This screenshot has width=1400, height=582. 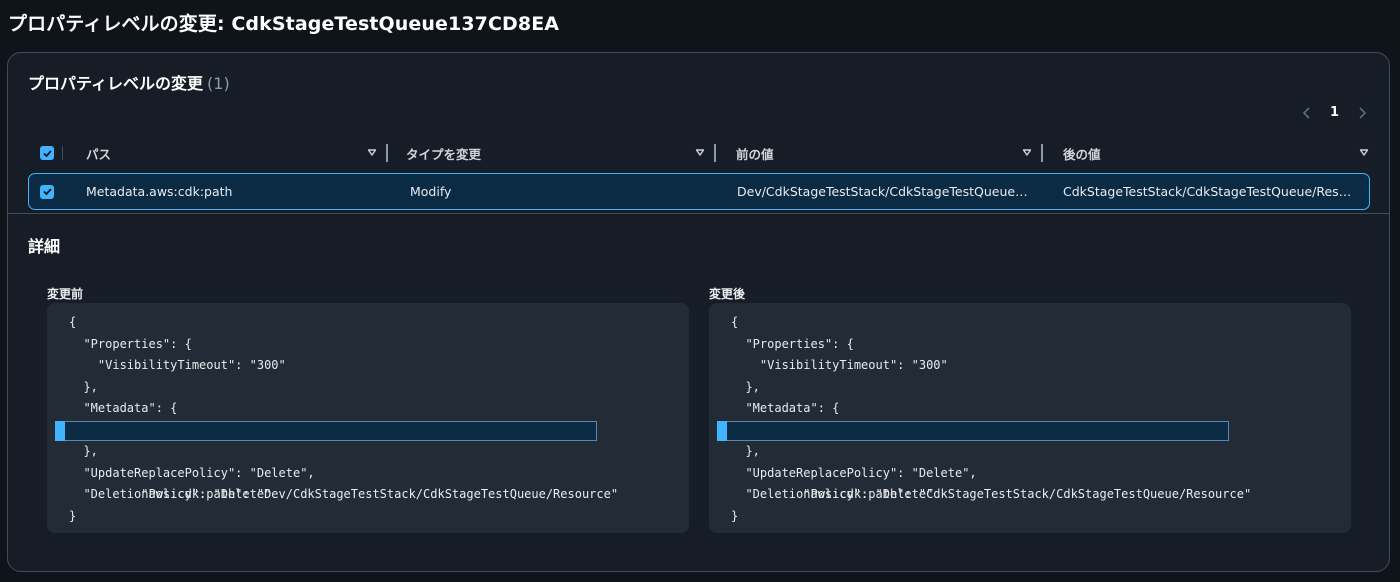 What do you see at coordinates (99, 154) in the screenshot?
I see `column-header-label: パス` at bounding box center [99, 154].